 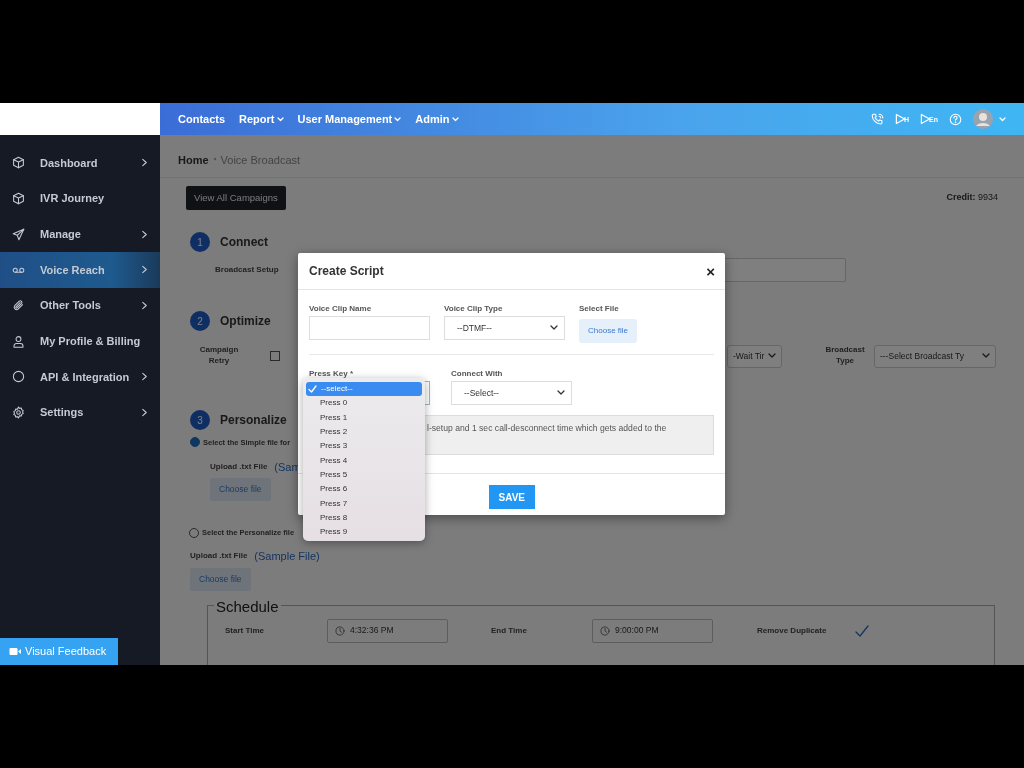 I want to click on dropdown-option: Press 2, so click(x=364, y=432).